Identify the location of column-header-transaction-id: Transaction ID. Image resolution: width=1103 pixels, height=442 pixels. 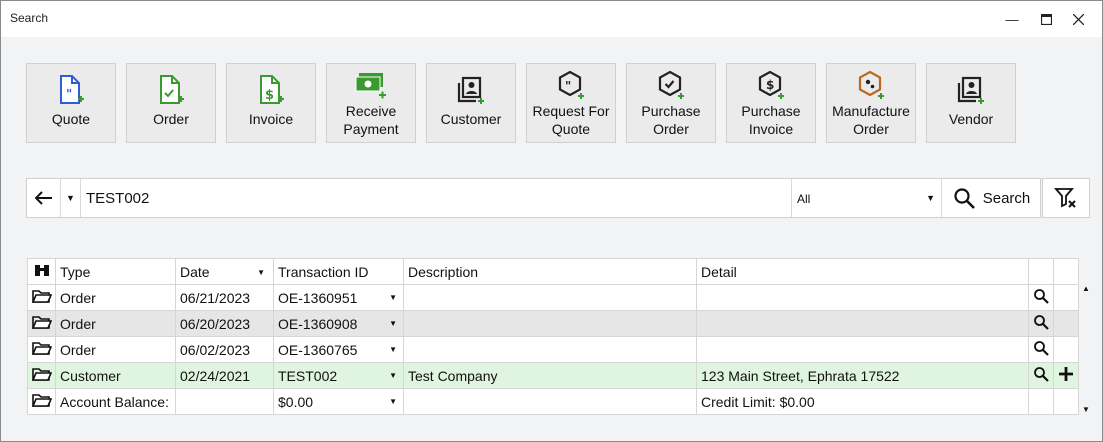
(338, 271).